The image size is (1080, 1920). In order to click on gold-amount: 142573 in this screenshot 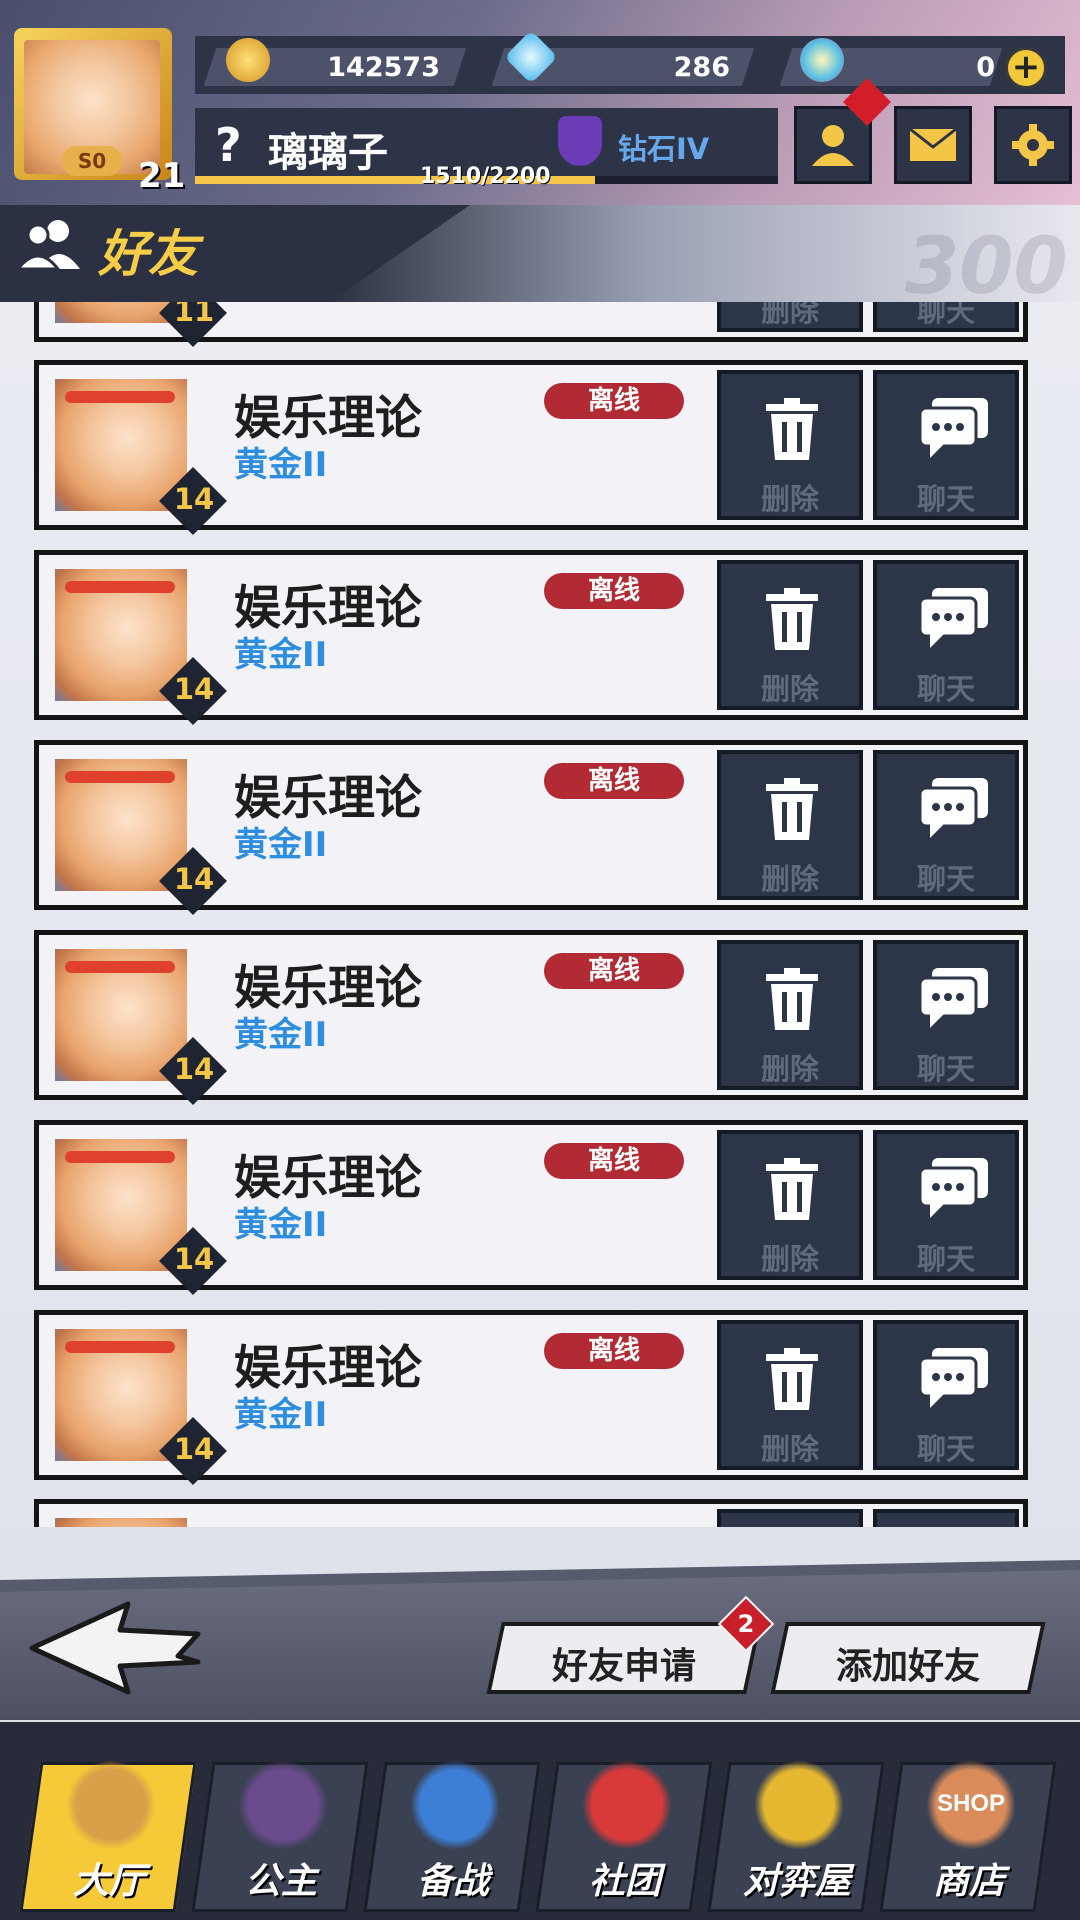, I will do `click(383, 67)`.